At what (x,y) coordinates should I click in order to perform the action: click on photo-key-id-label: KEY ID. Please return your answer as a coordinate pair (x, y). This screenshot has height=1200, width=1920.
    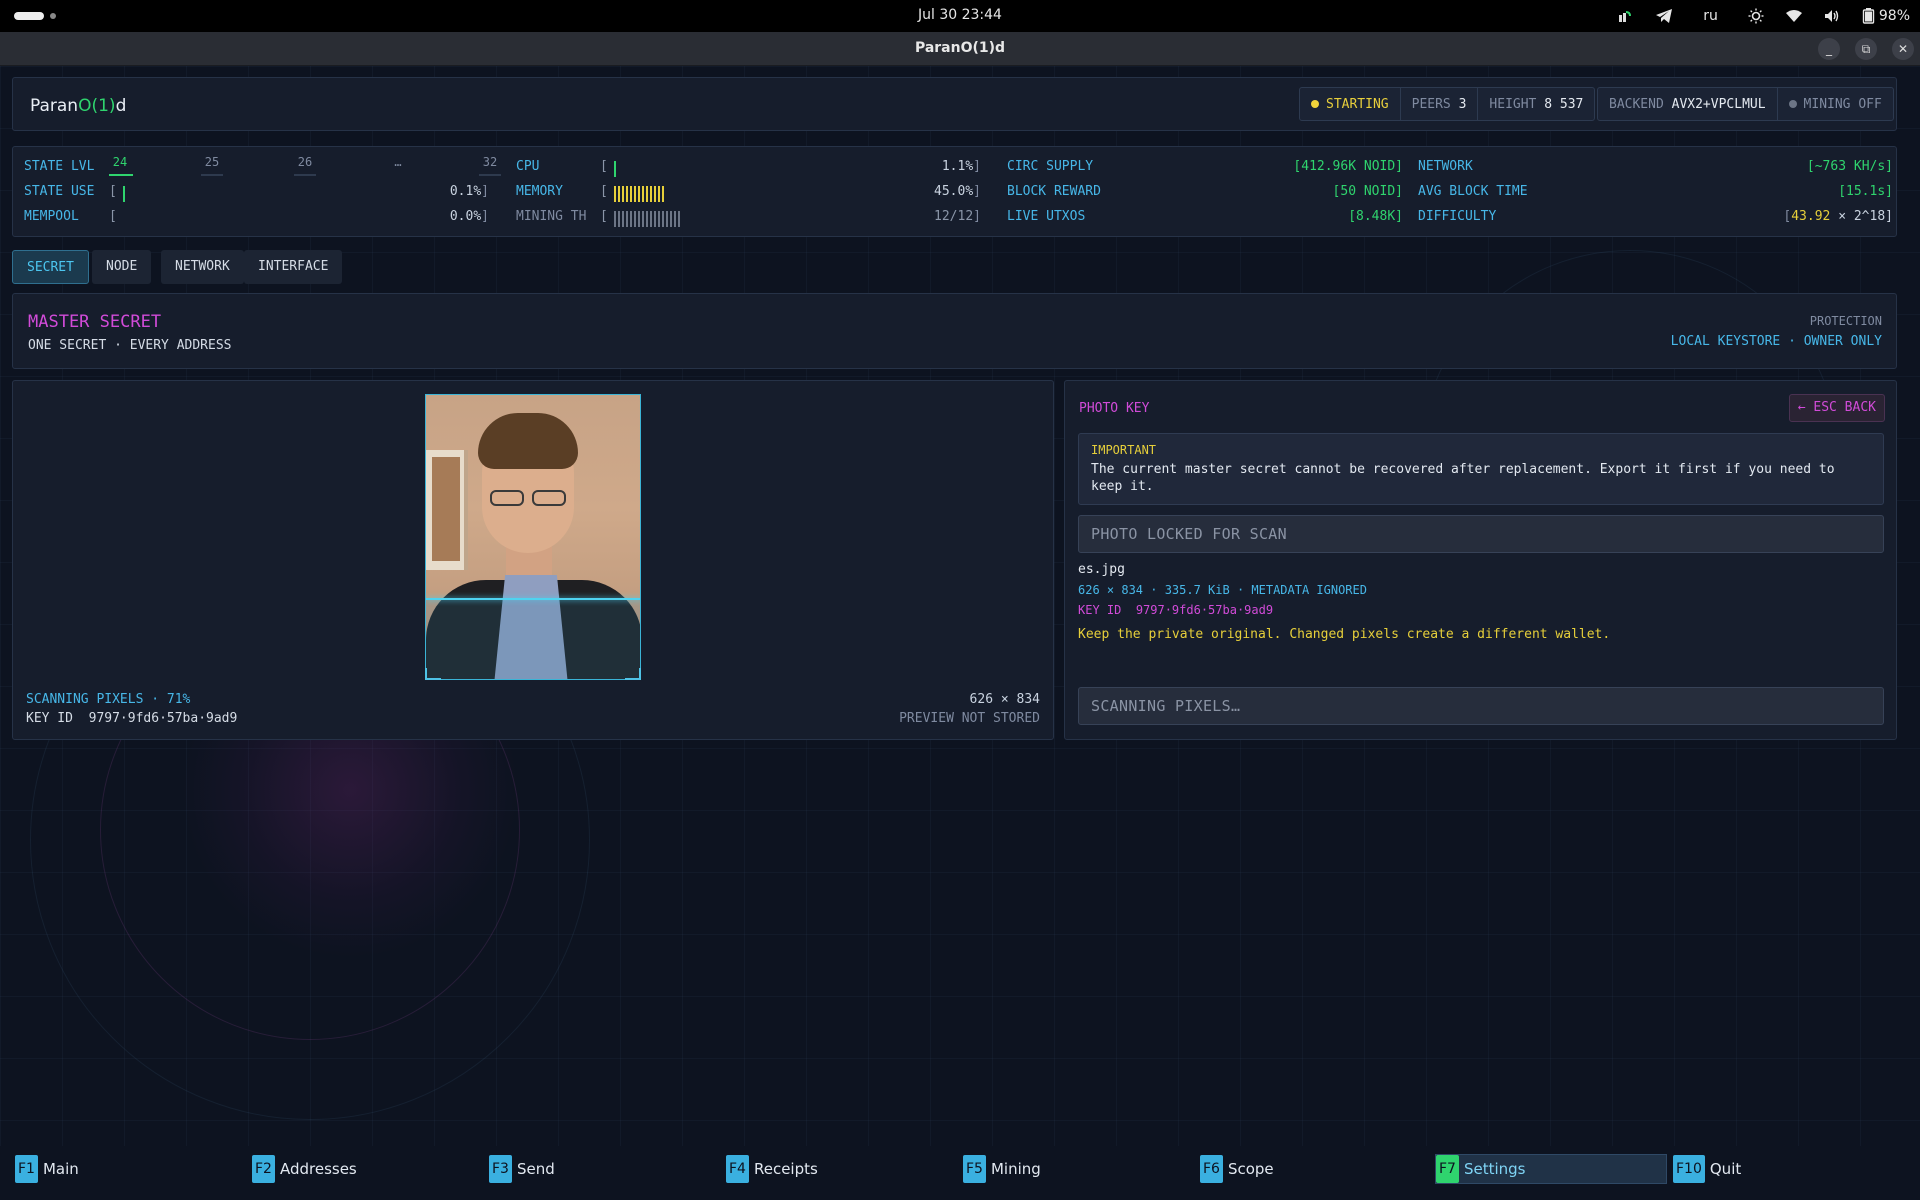
    Looking at the image, I should click on (1100, 610).